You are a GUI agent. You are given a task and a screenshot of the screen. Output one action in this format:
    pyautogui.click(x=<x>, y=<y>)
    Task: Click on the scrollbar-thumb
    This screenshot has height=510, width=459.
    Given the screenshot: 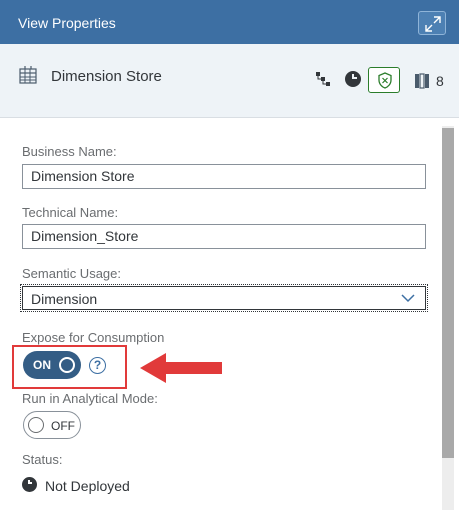 What is the action you would take?
    pyautogui.click(x=448, y=293)
    